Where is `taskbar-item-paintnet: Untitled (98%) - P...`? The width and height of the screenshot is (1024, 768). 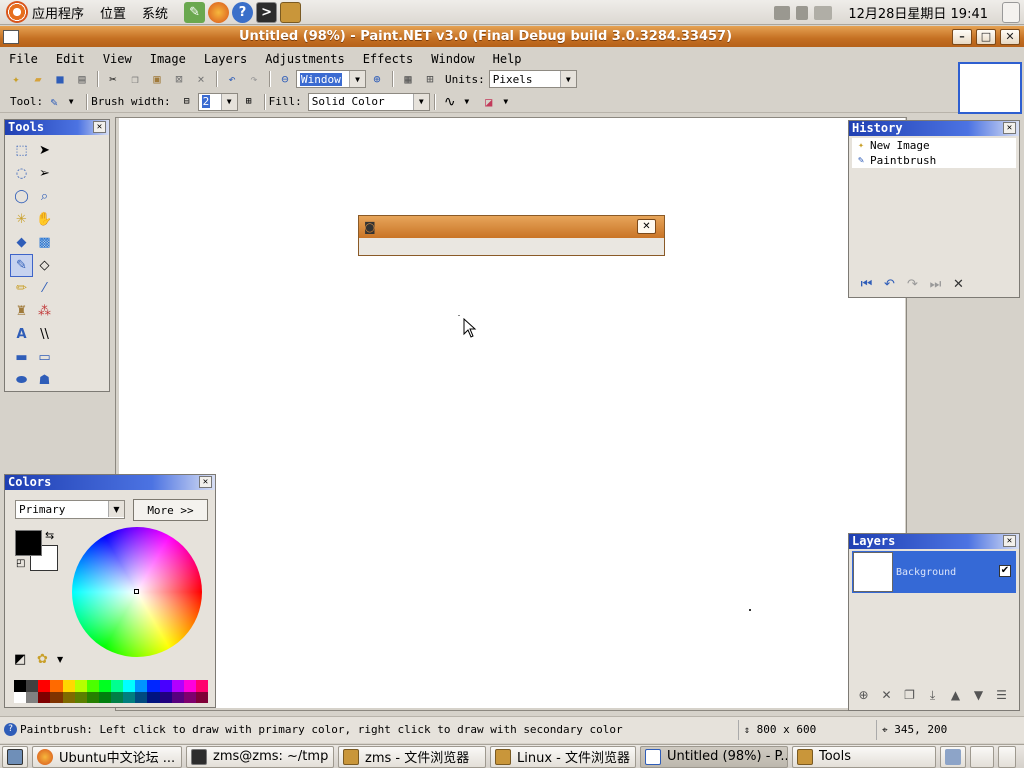 taskbar-item-paintnet: Untitled (98%) - P... is located at coordinates (714, 756).